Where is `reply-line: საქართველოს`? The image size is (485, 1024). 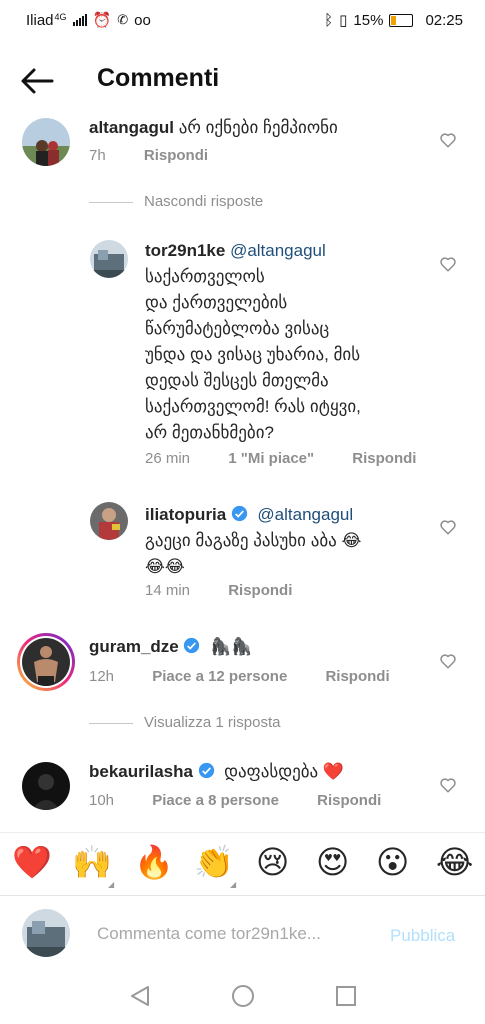 reply-line: საქართველოს is located at coordinates (205, 276).